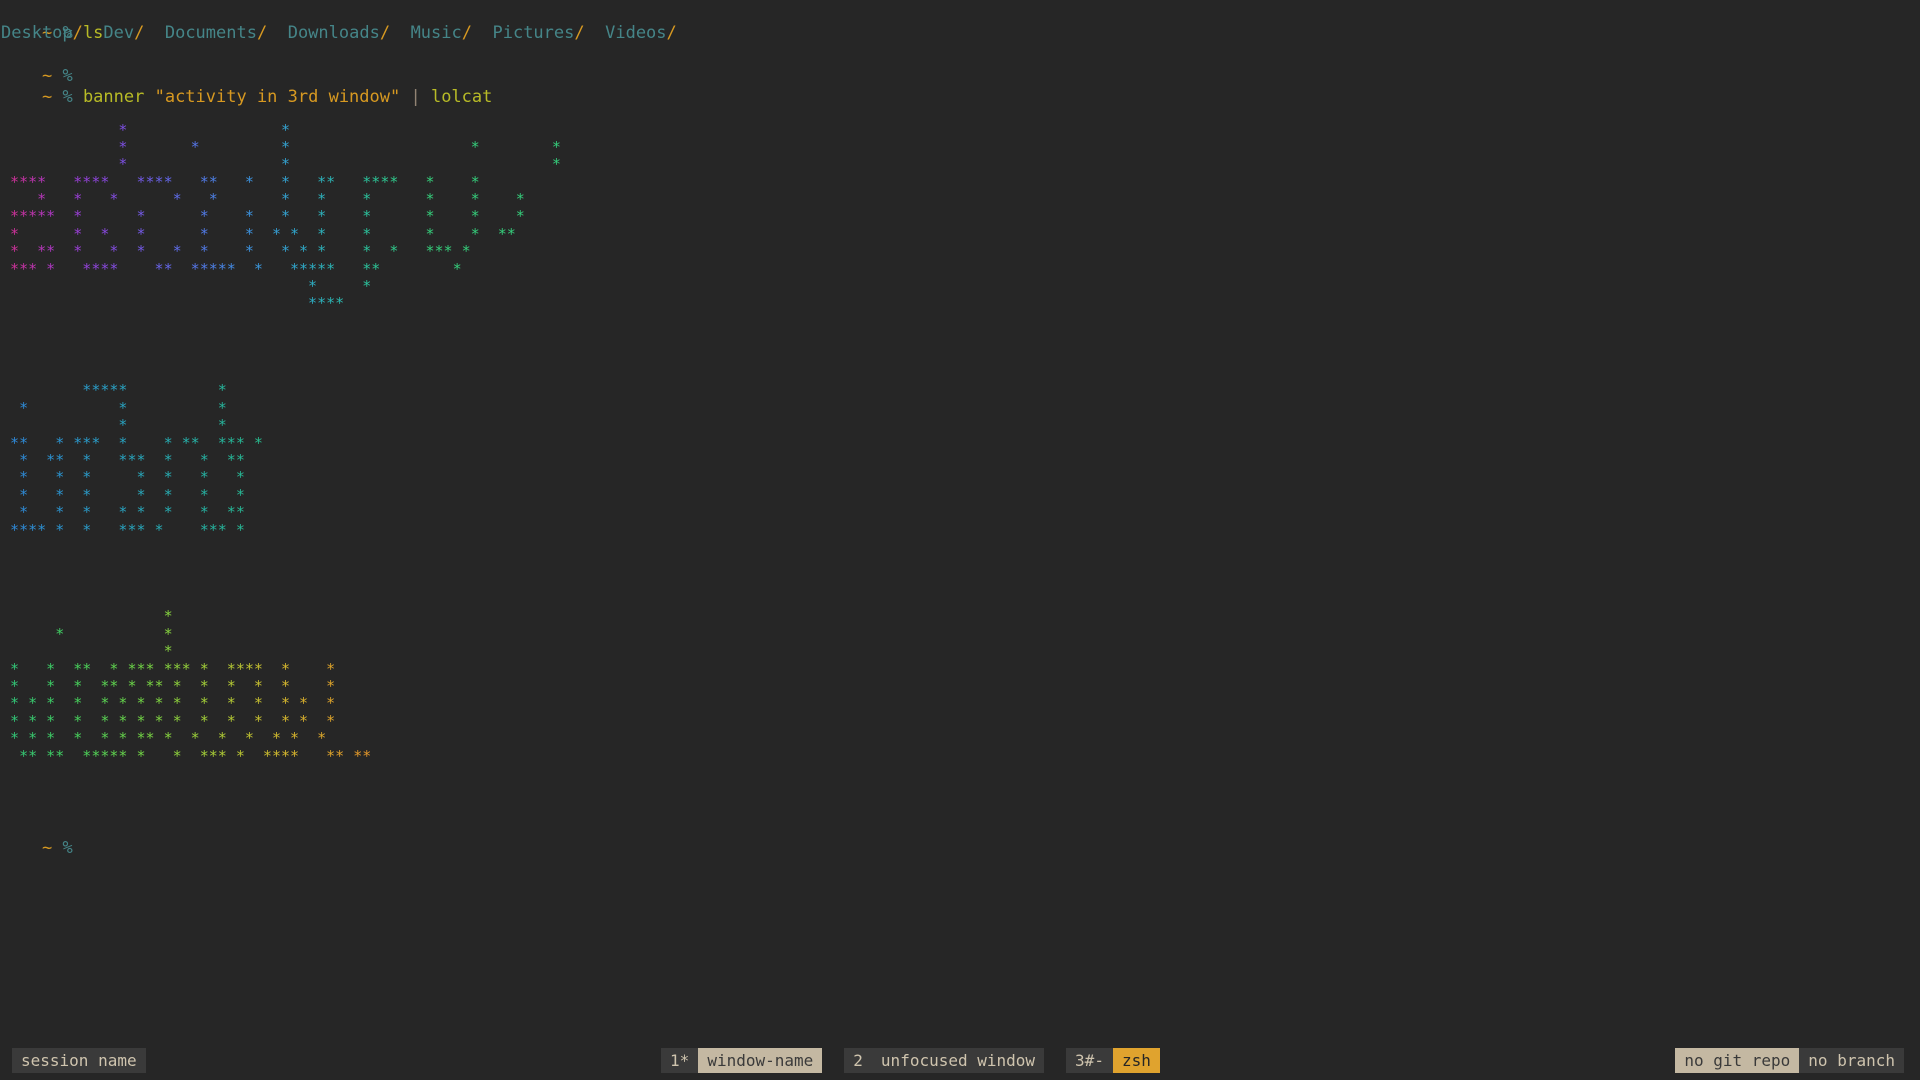 The height and width of the screenshot is (1080, 1920). Describe the element at coordinates (680, 1060) in the screenshot. I see `window-index: 1*` at that location.